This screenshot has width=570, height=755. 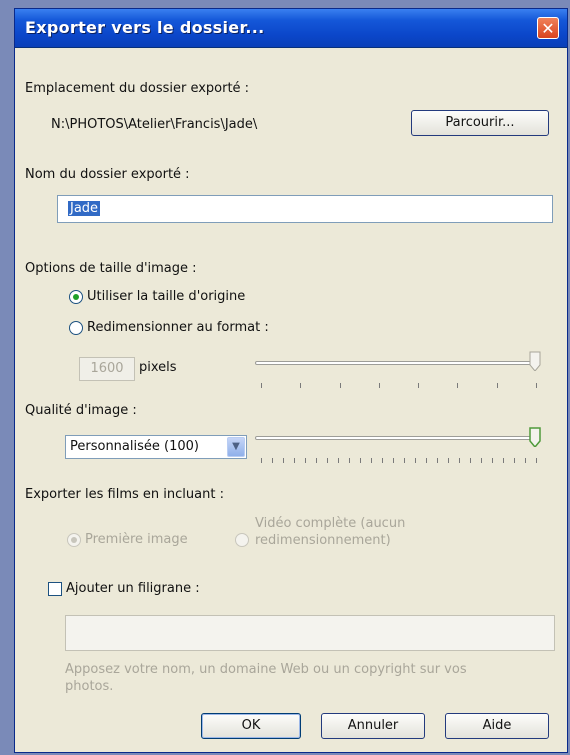 What do you see at coordinates (251, 726) in the screenshot?
I see `ok-button: OK` at bounding box center [251, 726].